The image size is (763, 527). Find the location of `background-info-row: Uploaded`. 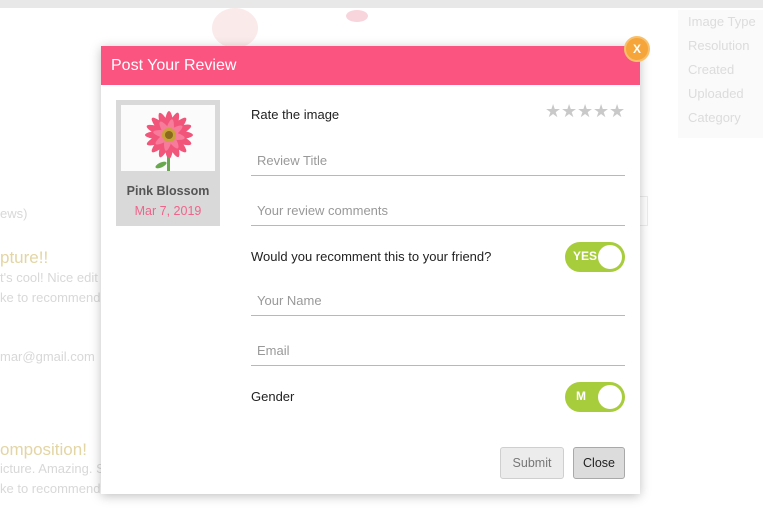

background-info-row: Uploaded is located at coordinates (716, 93).